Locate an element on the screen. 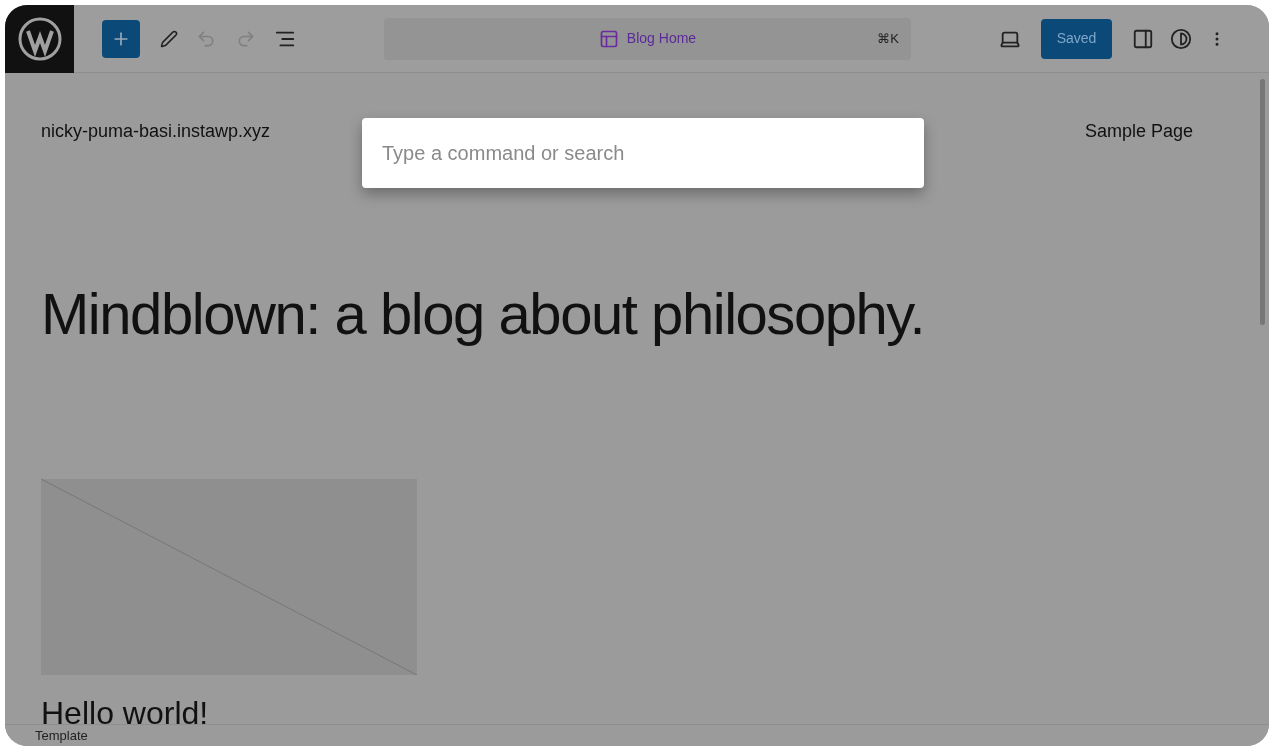 The image size is (1274, 751). post-title: Hello world! is located at coordinates (125, 710).